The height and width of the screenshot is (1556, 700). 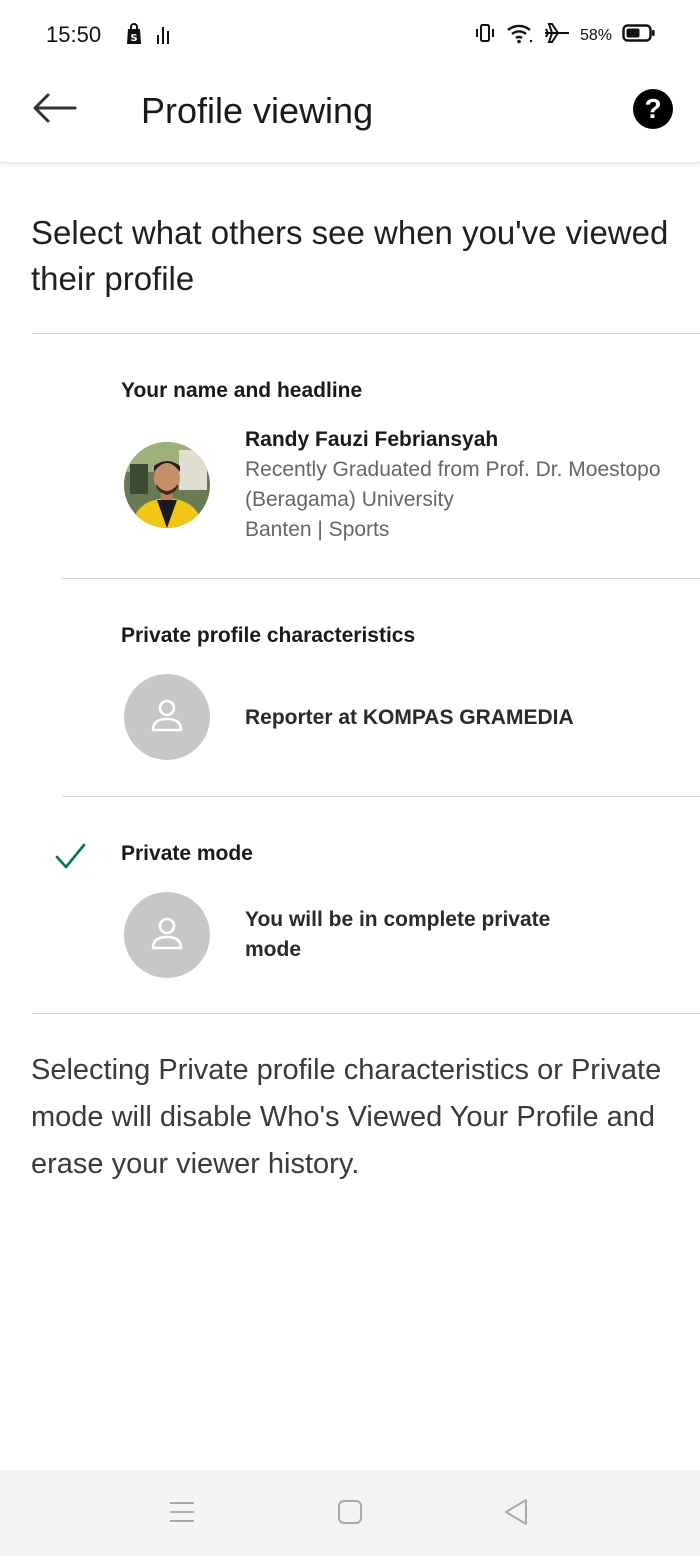 What do you see at coordinates (595, 35) in the screenshot?
I see `battery-percent: 58%` at bounding box center [595, 35].